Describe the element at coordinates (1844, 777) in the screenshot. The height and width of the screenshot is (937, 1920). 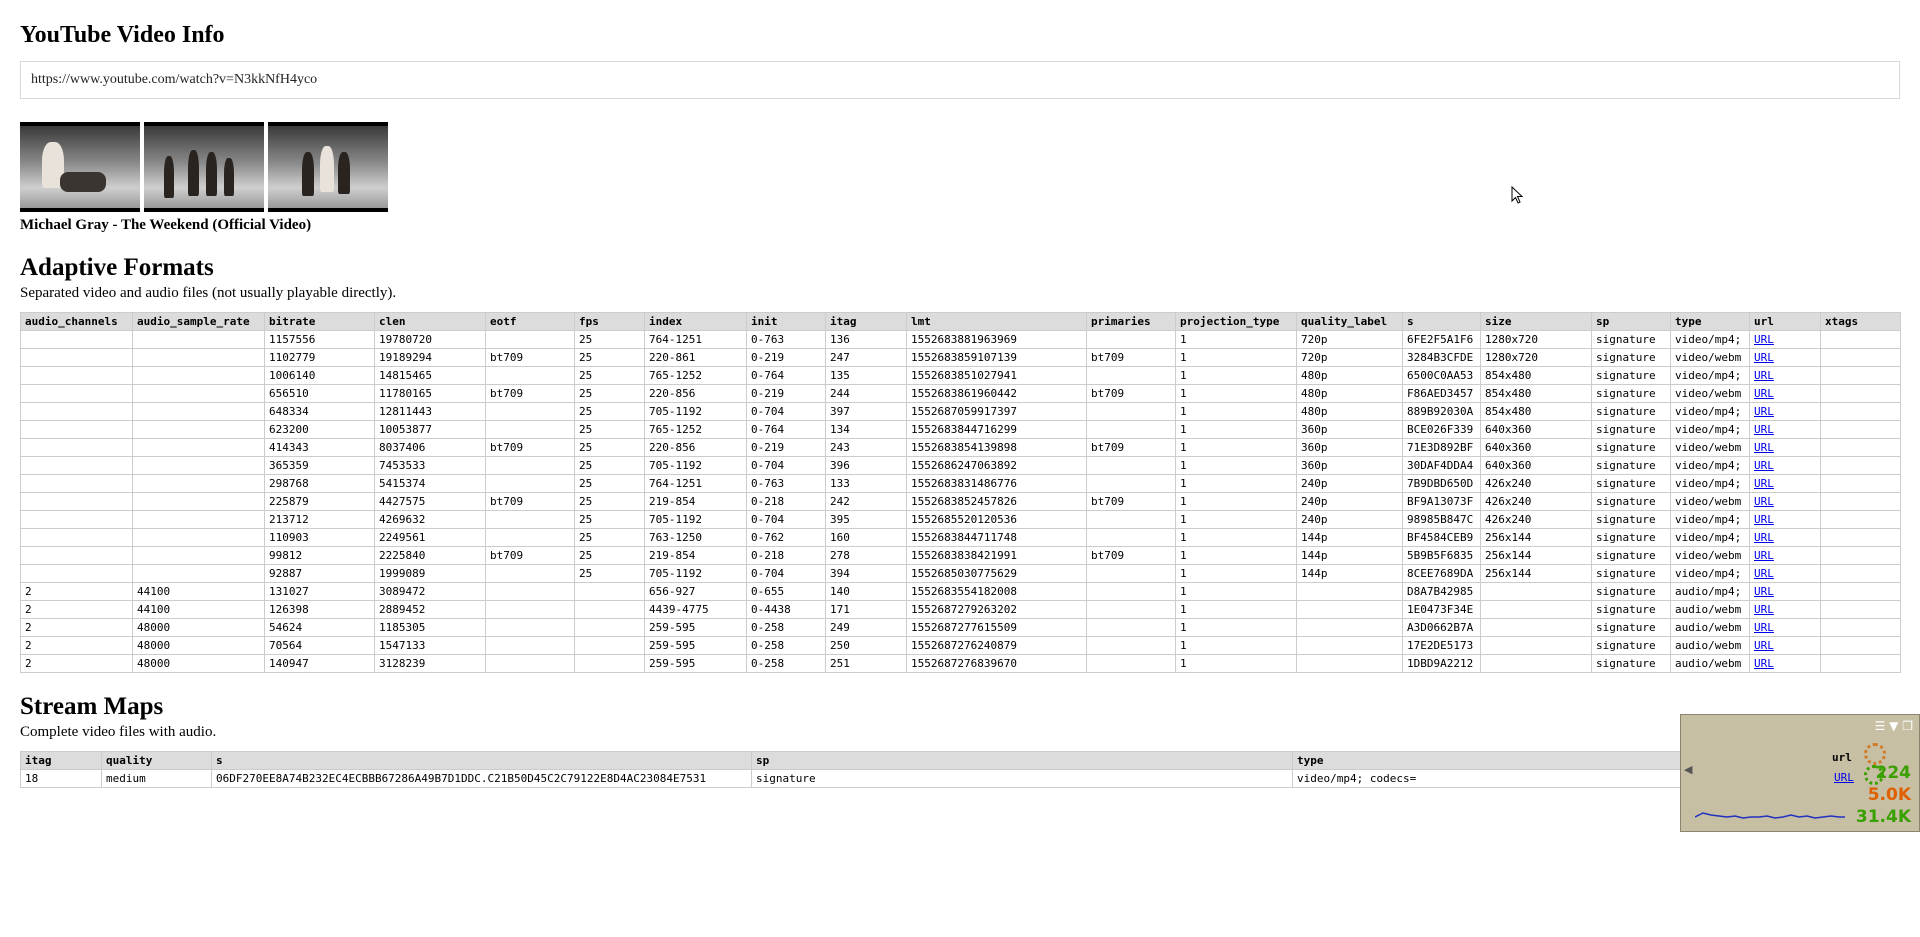
I see `widget-url-link: URL` at that location.